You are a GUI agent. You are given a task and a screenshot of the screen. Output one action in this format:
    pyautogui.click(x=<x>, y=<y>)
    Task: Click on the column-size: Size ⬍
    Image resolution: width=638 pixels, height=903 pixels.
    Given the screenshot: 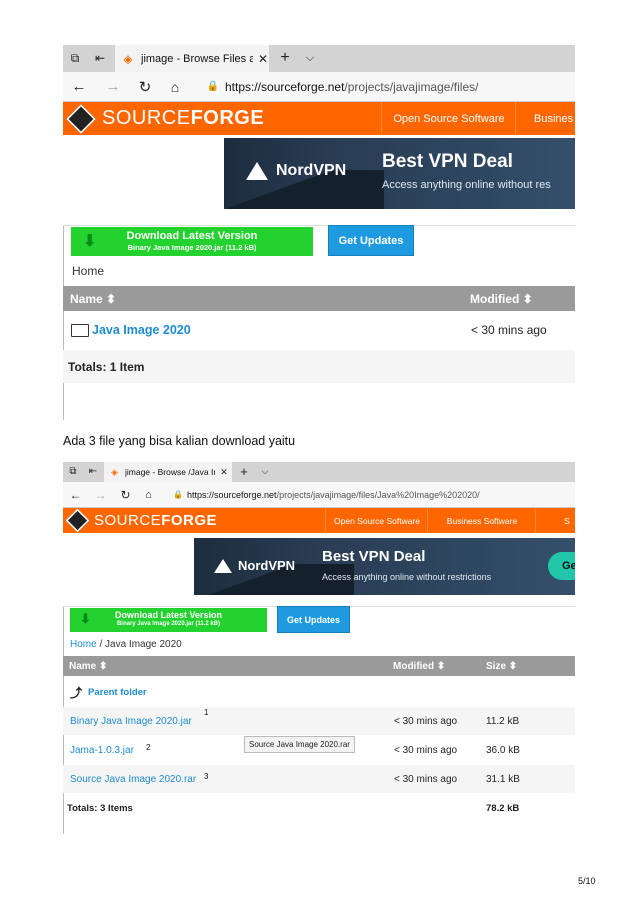 What is the action you would take?
    pyautogui.click(x=501, y=666)
    